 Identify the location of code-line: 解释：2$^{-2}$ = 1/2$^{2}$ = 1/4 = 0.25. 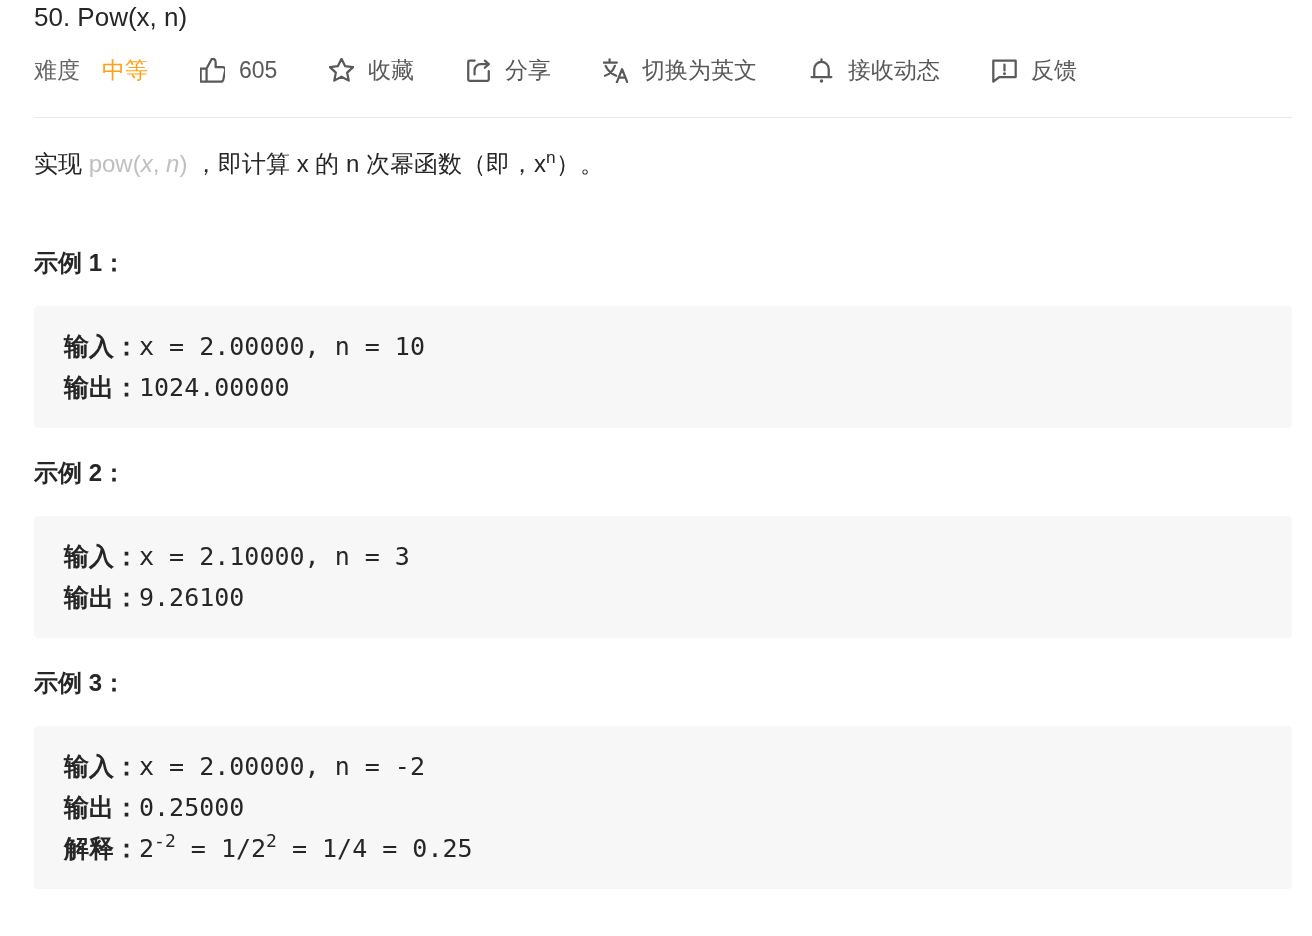
(268, 847).